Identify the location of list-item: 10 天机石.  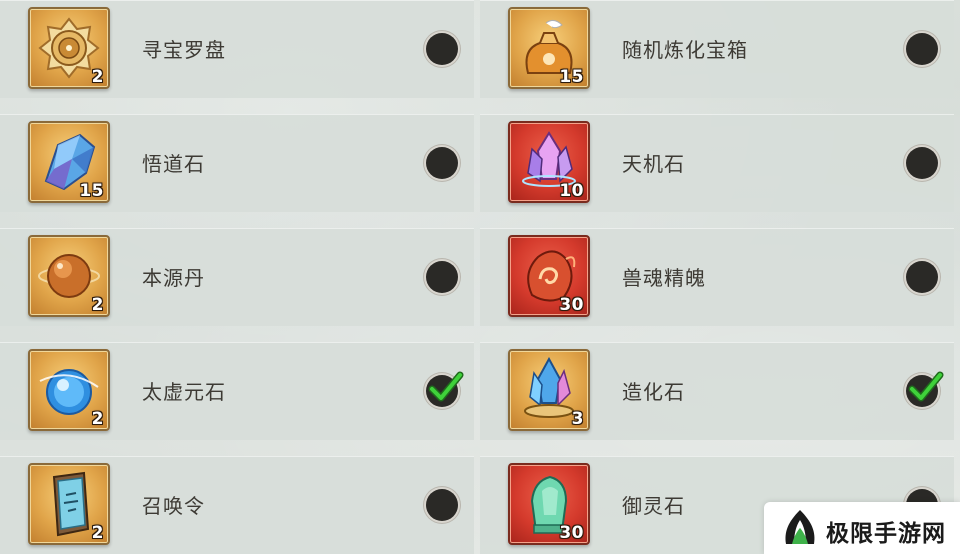
(717, 163).